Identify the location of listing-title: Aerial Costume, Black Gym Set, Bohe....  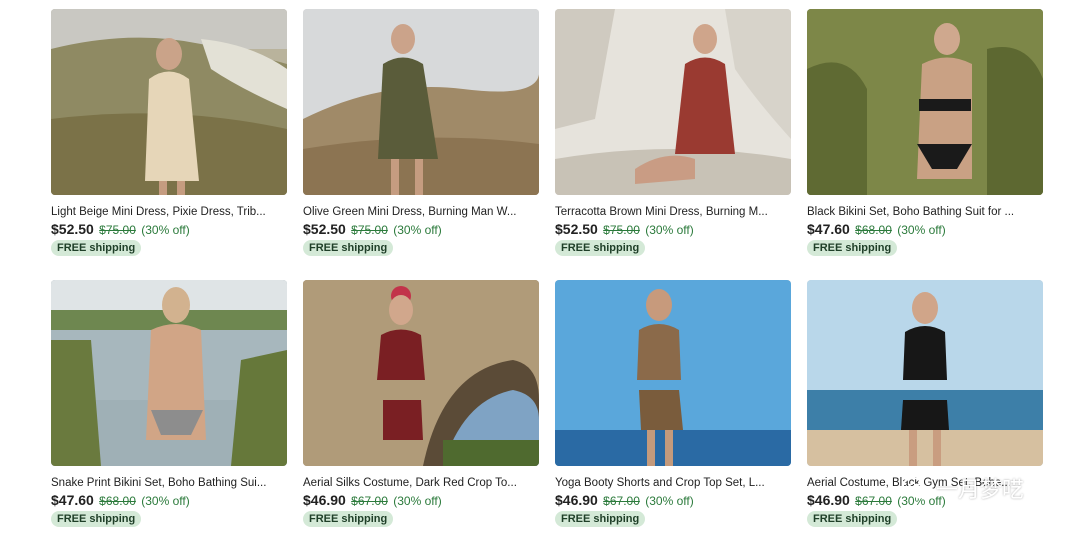
(925, 483).